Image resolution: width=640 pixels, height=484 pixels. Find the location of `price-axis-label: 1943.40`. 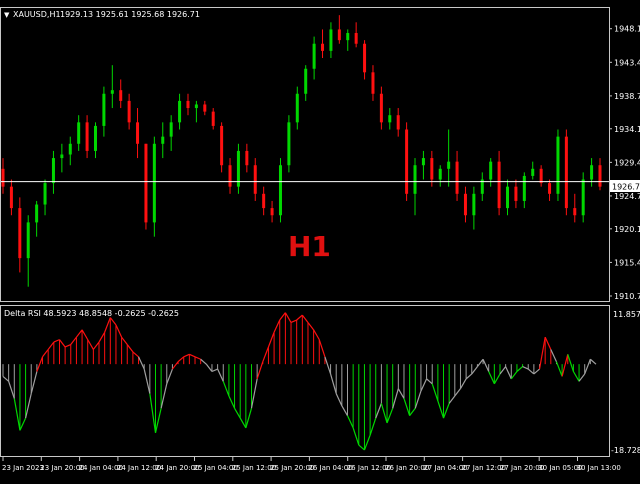

price-axis-label: 1943.40 is located at coordinates (627, 62).